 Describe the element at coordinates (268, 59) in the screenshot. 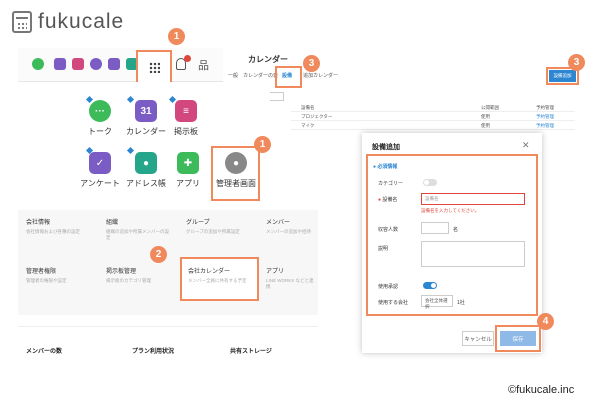

I see `calendar-title: カレンダー` at that location.